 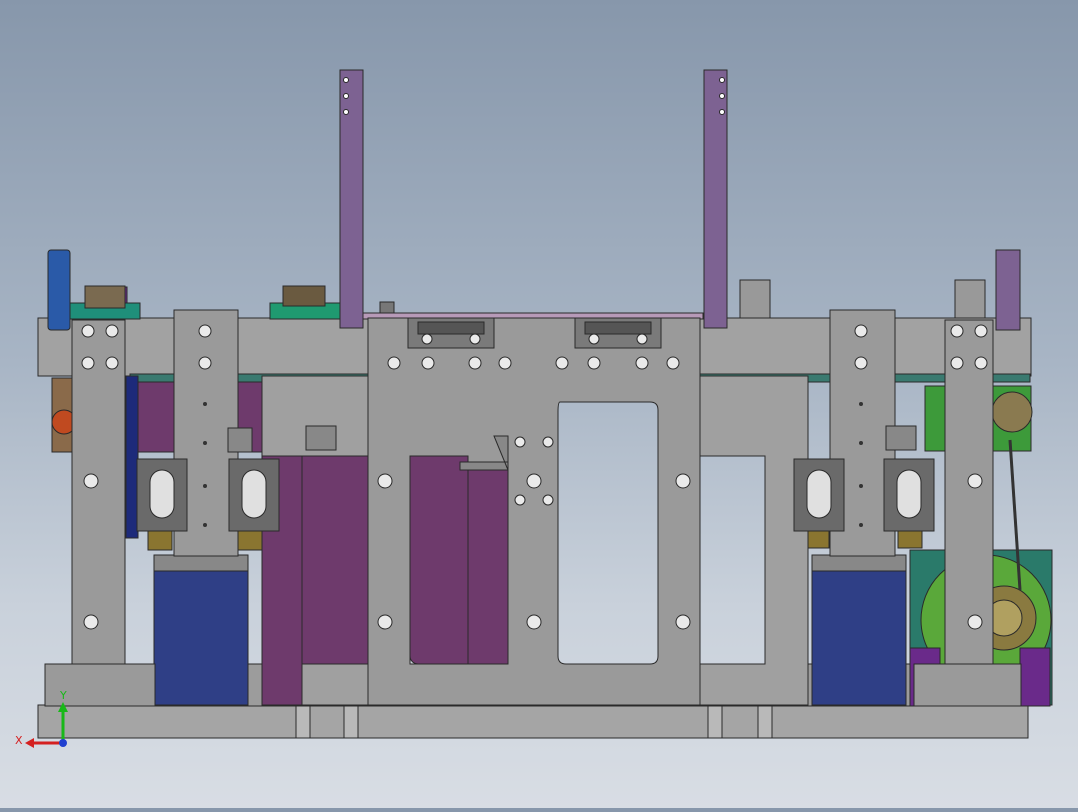 What do you see at coordinates (63, 695) in the screenshot?
I see `triad-y-label: Y` at bounding box center [63, 695].